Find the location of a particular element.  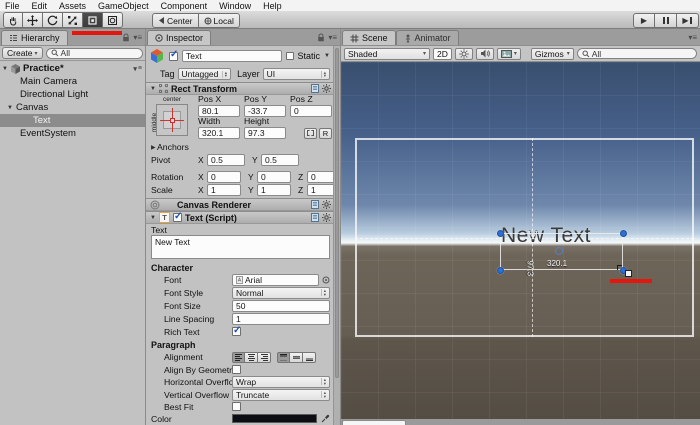

pause-button is located at coordinates (666, 20).